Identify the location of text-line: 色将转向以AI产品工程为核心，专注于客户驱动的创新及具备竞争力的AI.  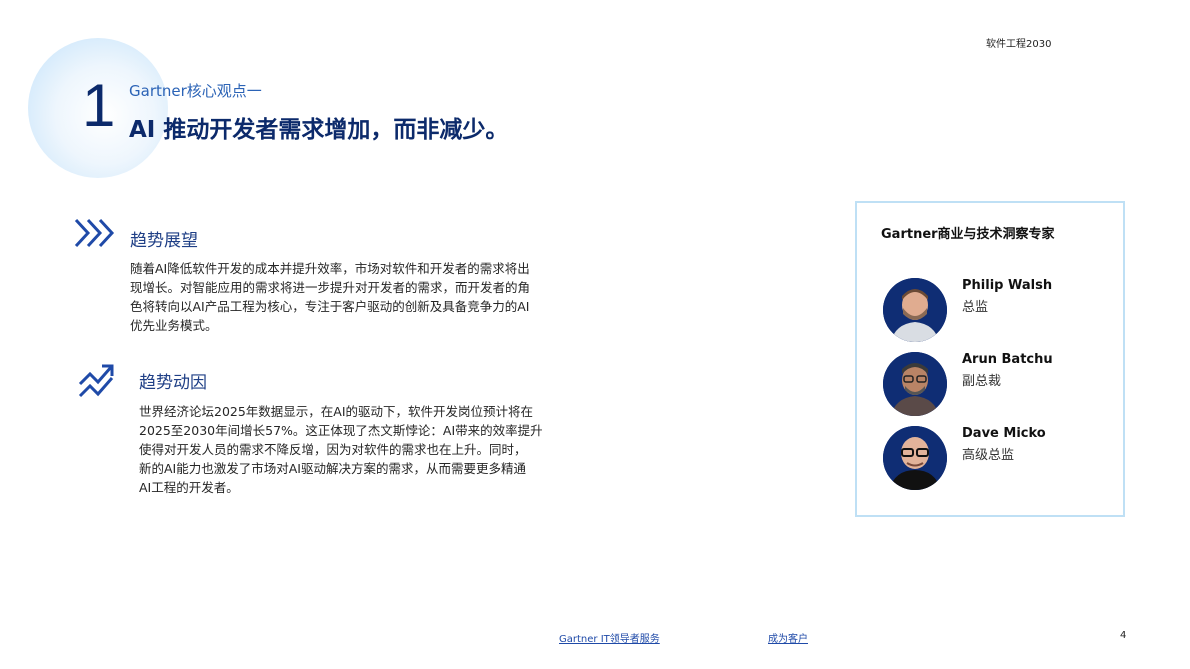
(330, 306).